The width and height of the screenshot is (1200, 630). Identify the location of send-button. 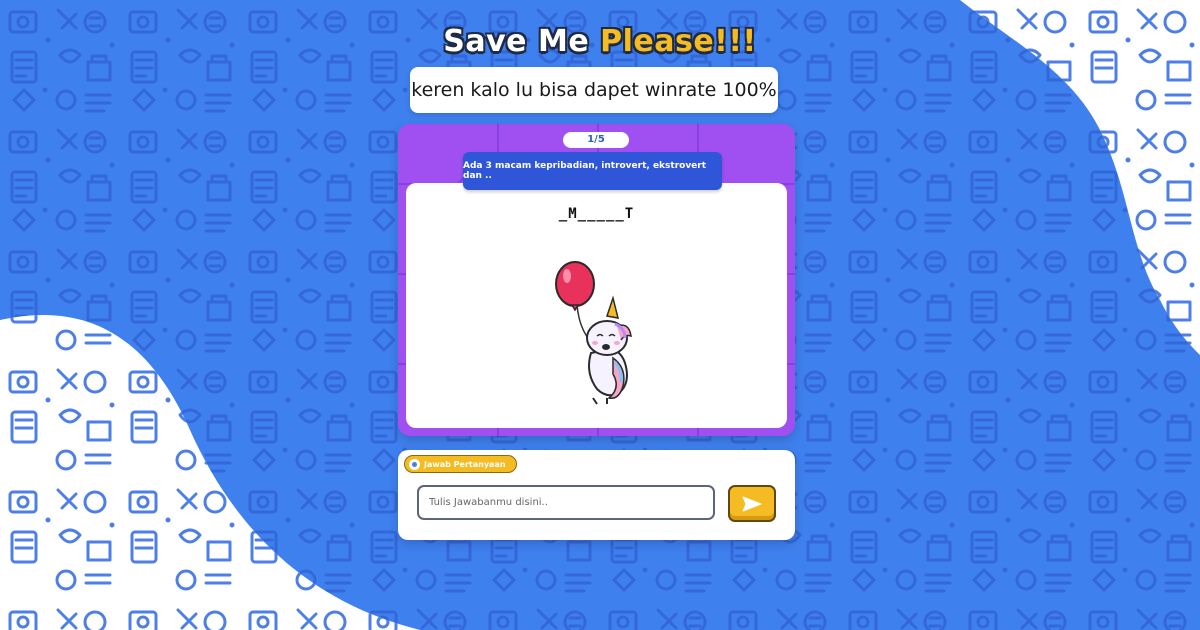
(752, 503).